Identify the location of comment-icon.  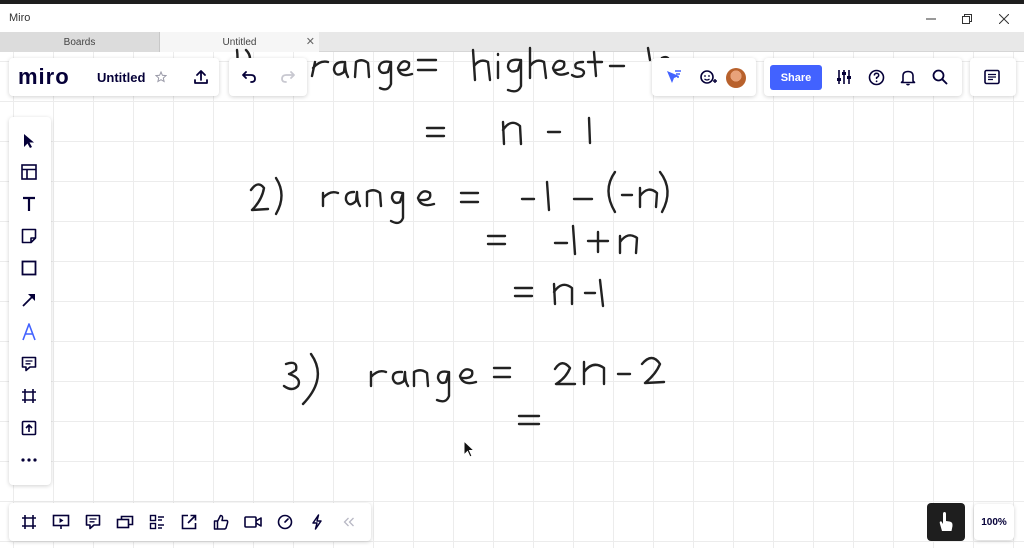
(29, 364).